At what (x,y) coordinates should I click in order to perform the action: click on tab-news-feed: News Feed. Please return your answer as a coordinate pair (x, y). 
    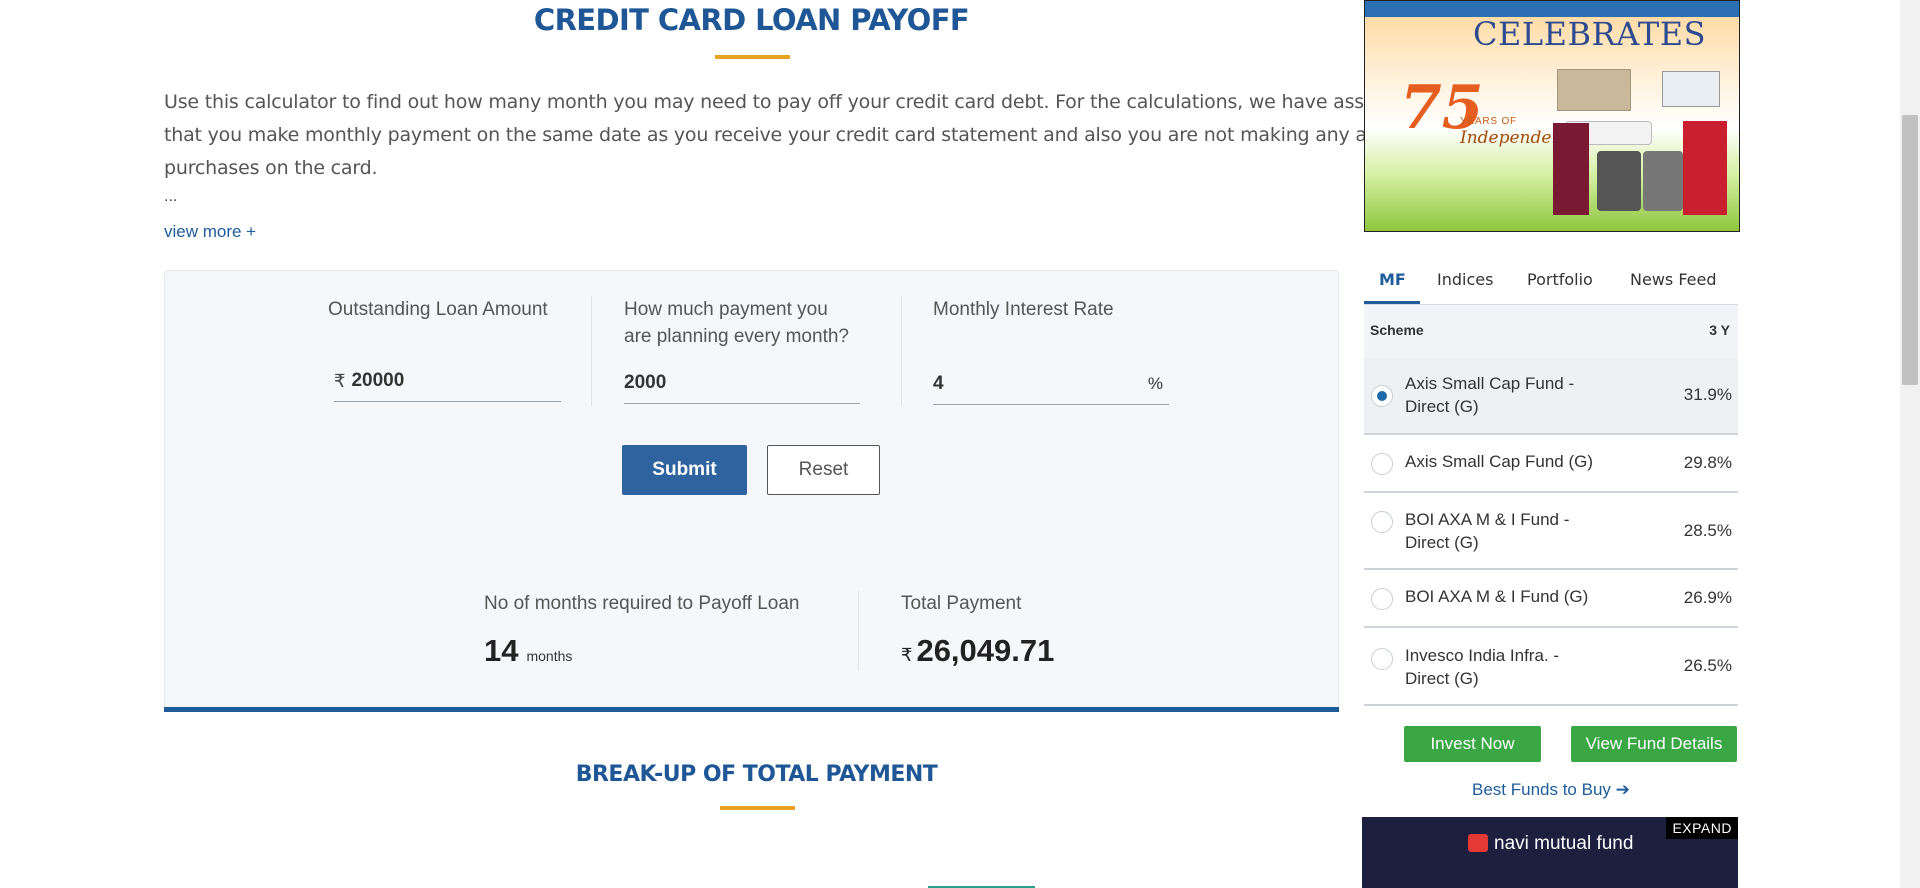
    Looking at the image, I should click on (1673, 279).